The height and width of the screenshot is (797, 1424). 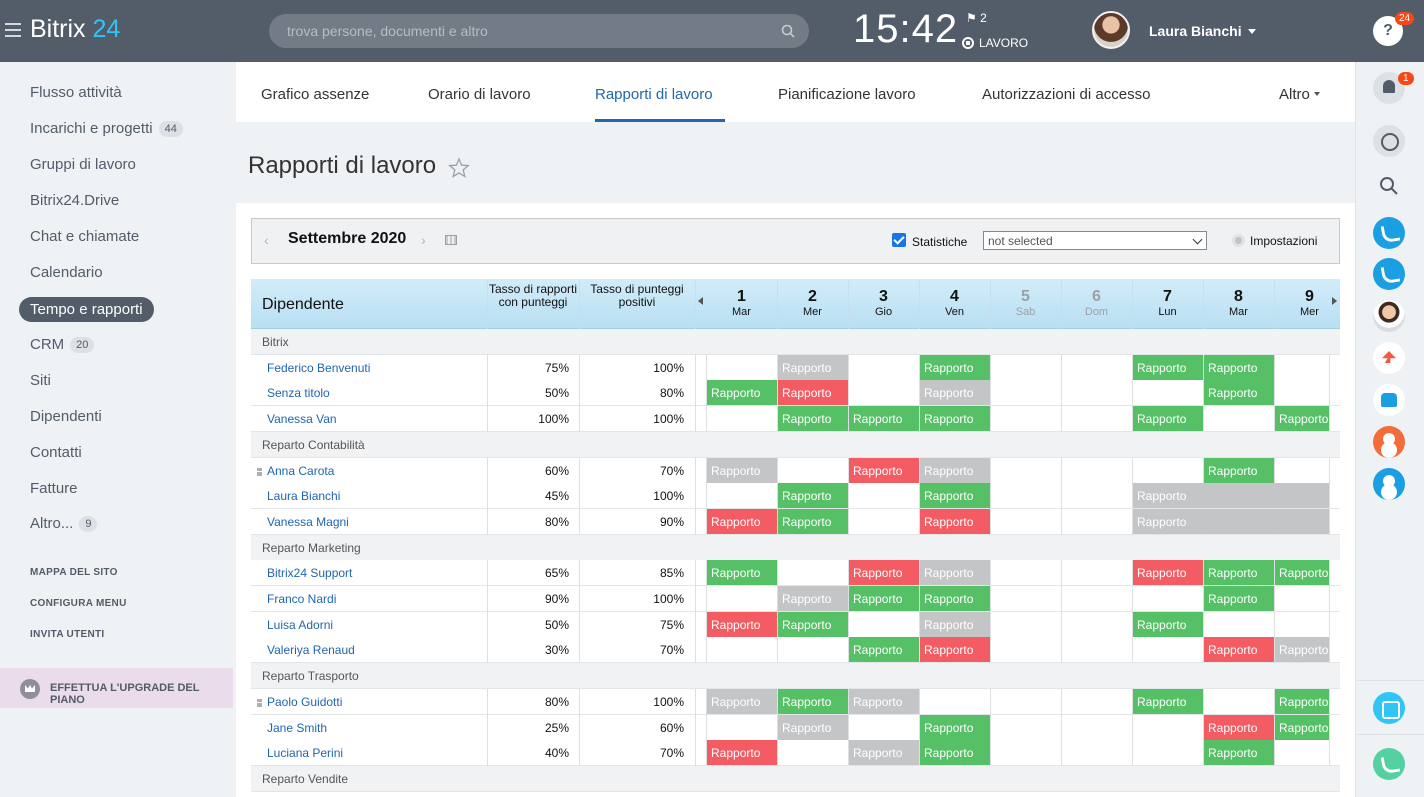 What do you see at coordinates (847, 94) in the screenshot?
I see `tab: Pianificazione lavoro` at bounding box center [847, 94].